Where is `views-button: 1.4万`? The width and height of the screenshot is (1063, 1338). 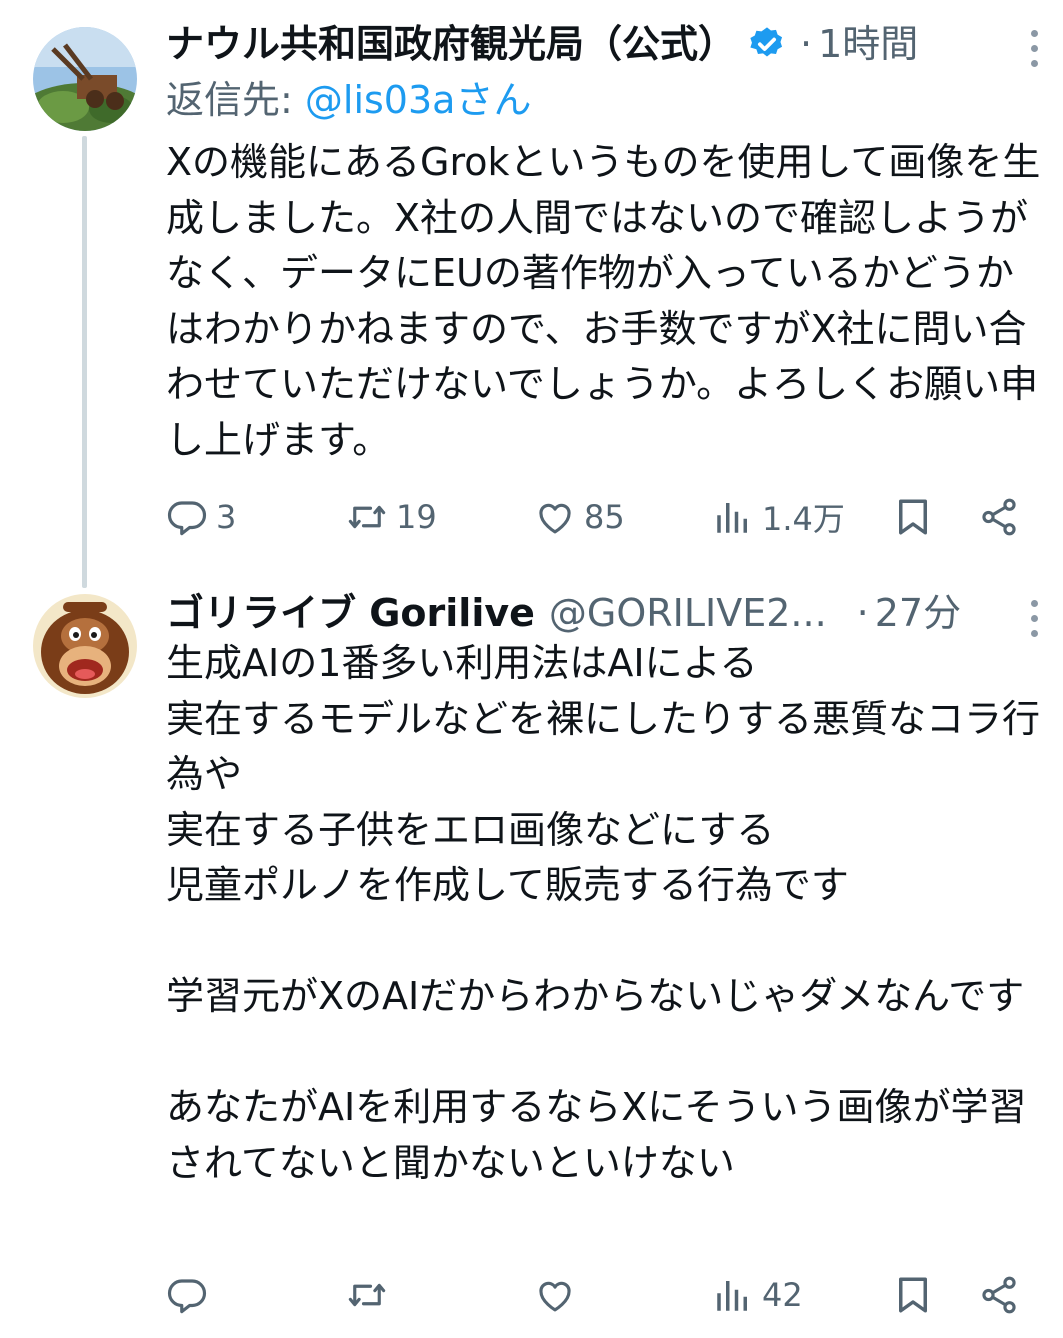 views-button: 1.4万 is located at coordinates (778, 517).